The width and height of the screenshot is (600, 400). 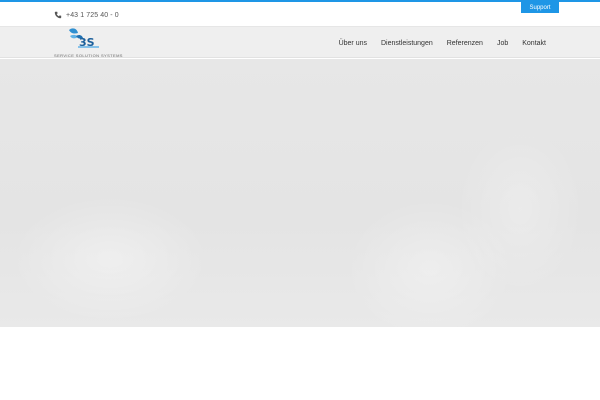 I want to click on phone-number: +43 1 725 40 - 0, so click(x=92, y=15).